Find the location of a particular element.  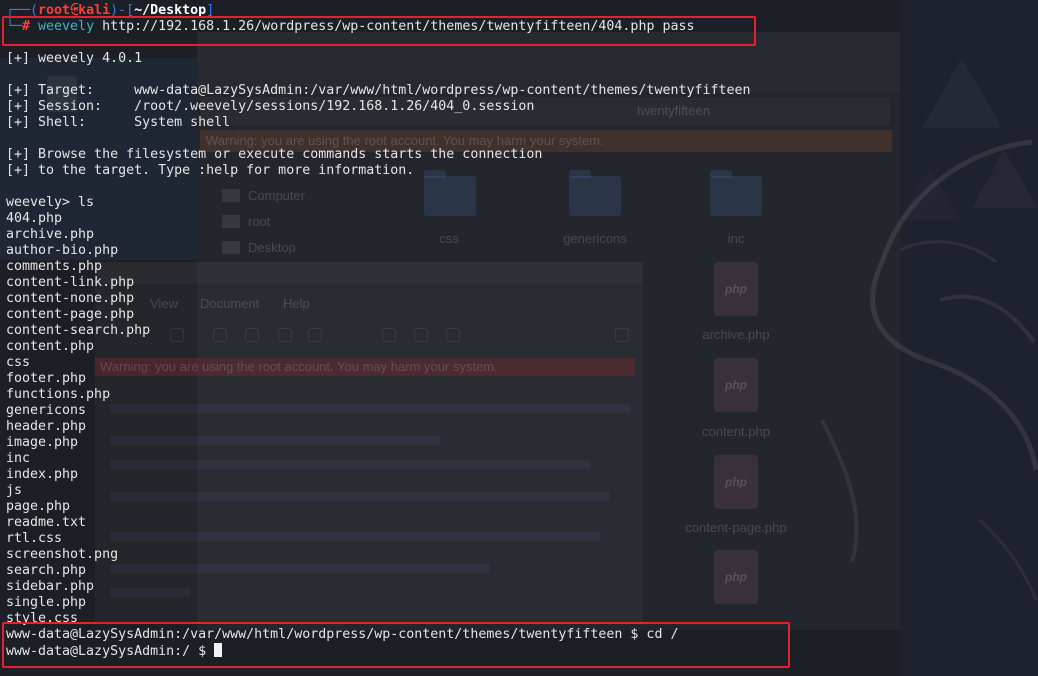

ls-output-entry: 404.php is located at coordinates (34, 218).